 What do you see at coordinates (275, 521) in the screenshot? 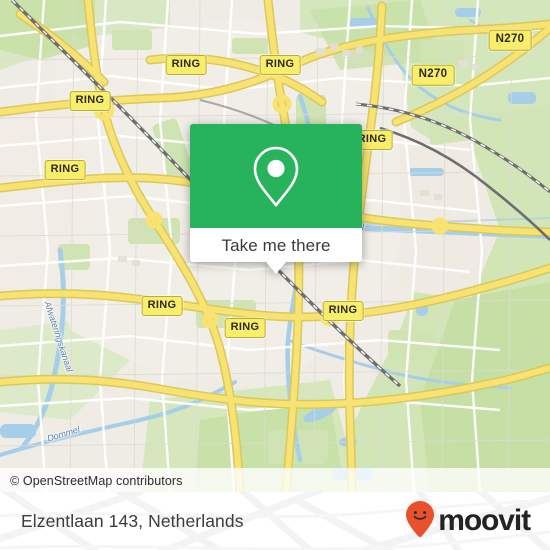
I see `footer-bar: Elzentlaan 143, Netherlands moovit` at bounding box center [275, 521].